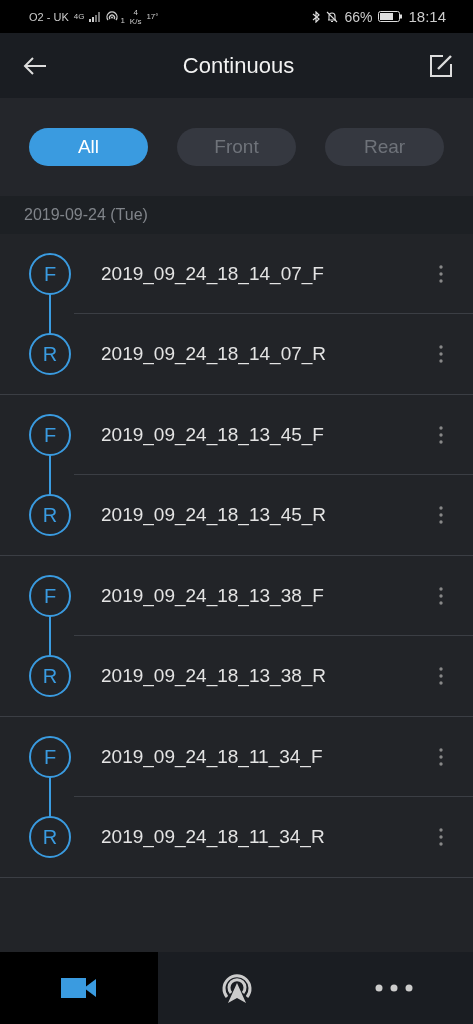  Describe the element at coordinates (269, 354) in the screenshot. I see `recording-name: 2019_09_24_18_14_07_R` at that location.